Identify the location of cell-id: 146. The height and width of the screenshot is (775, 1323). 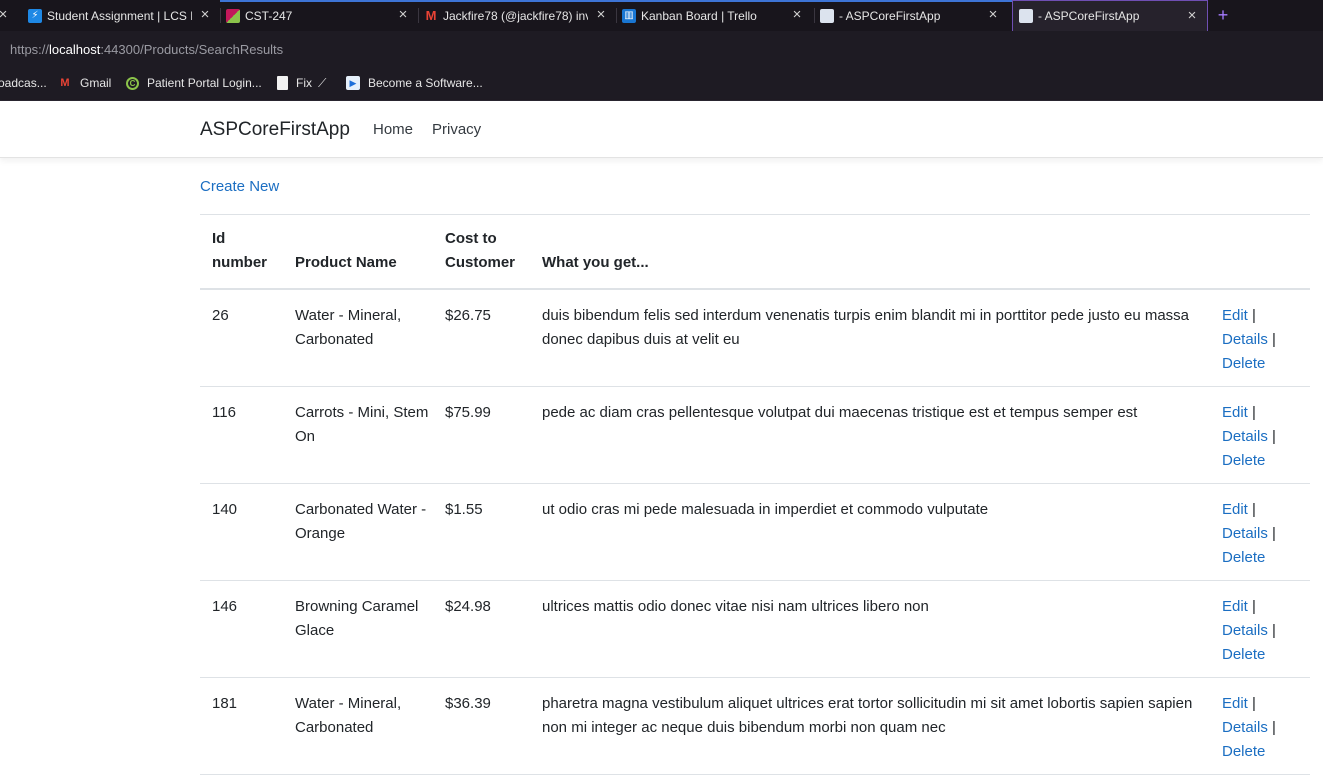
(225, 606).